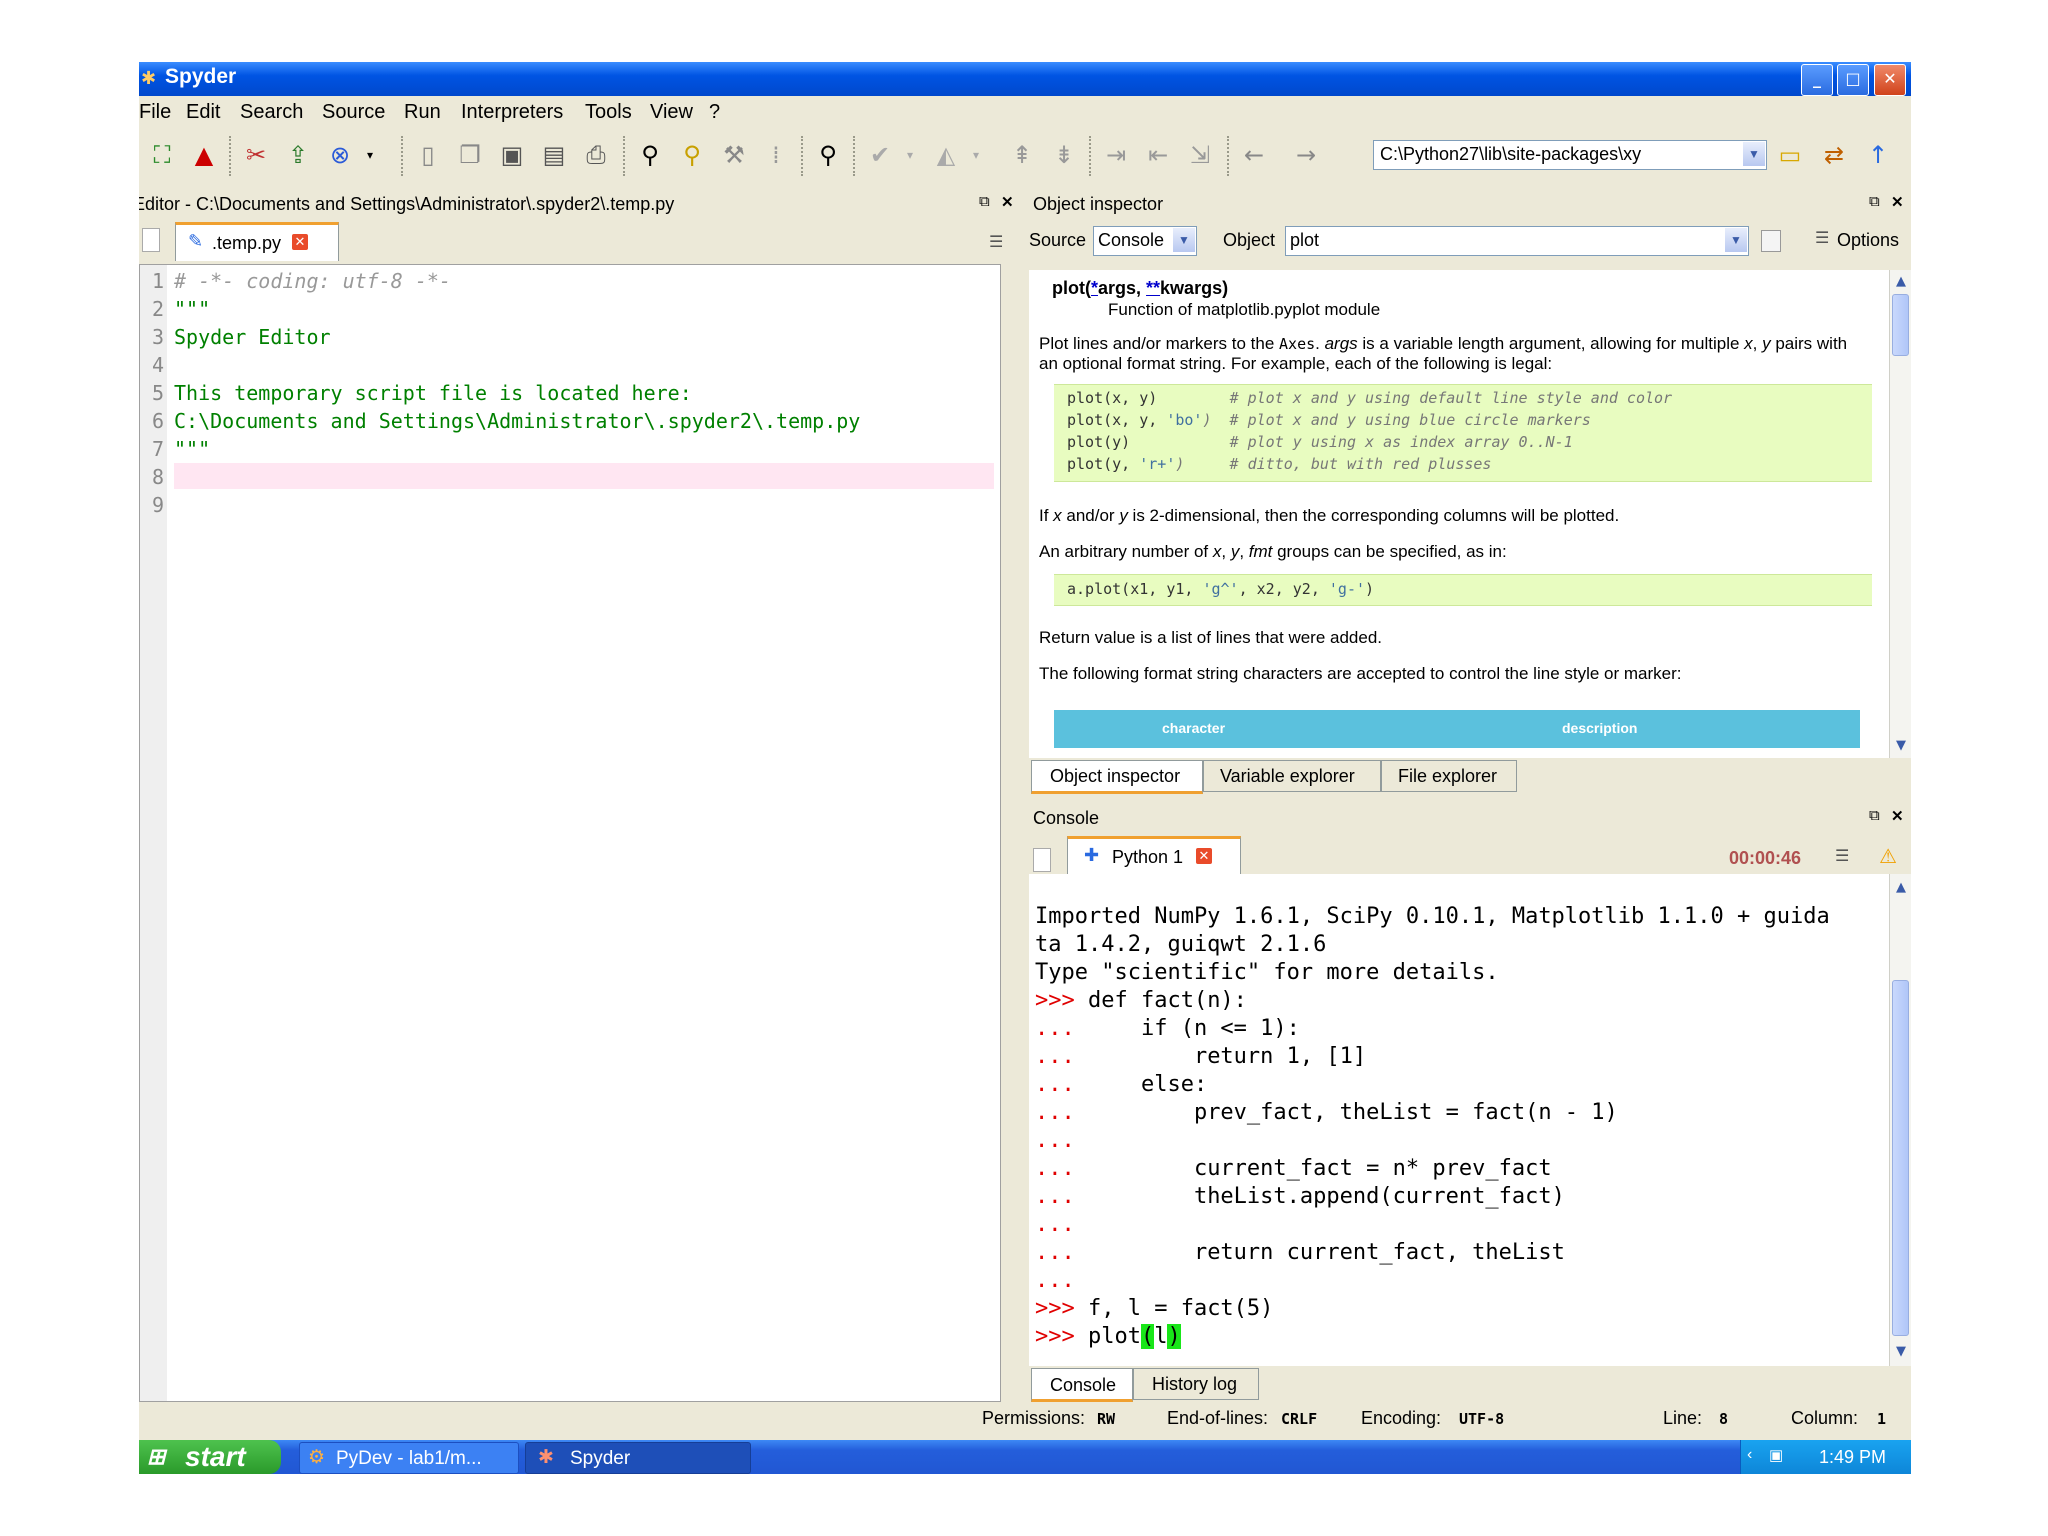  Describe the element at coordinates (1200, 155) in the screenshot. I see `comment-icon: ⇲` at that location.